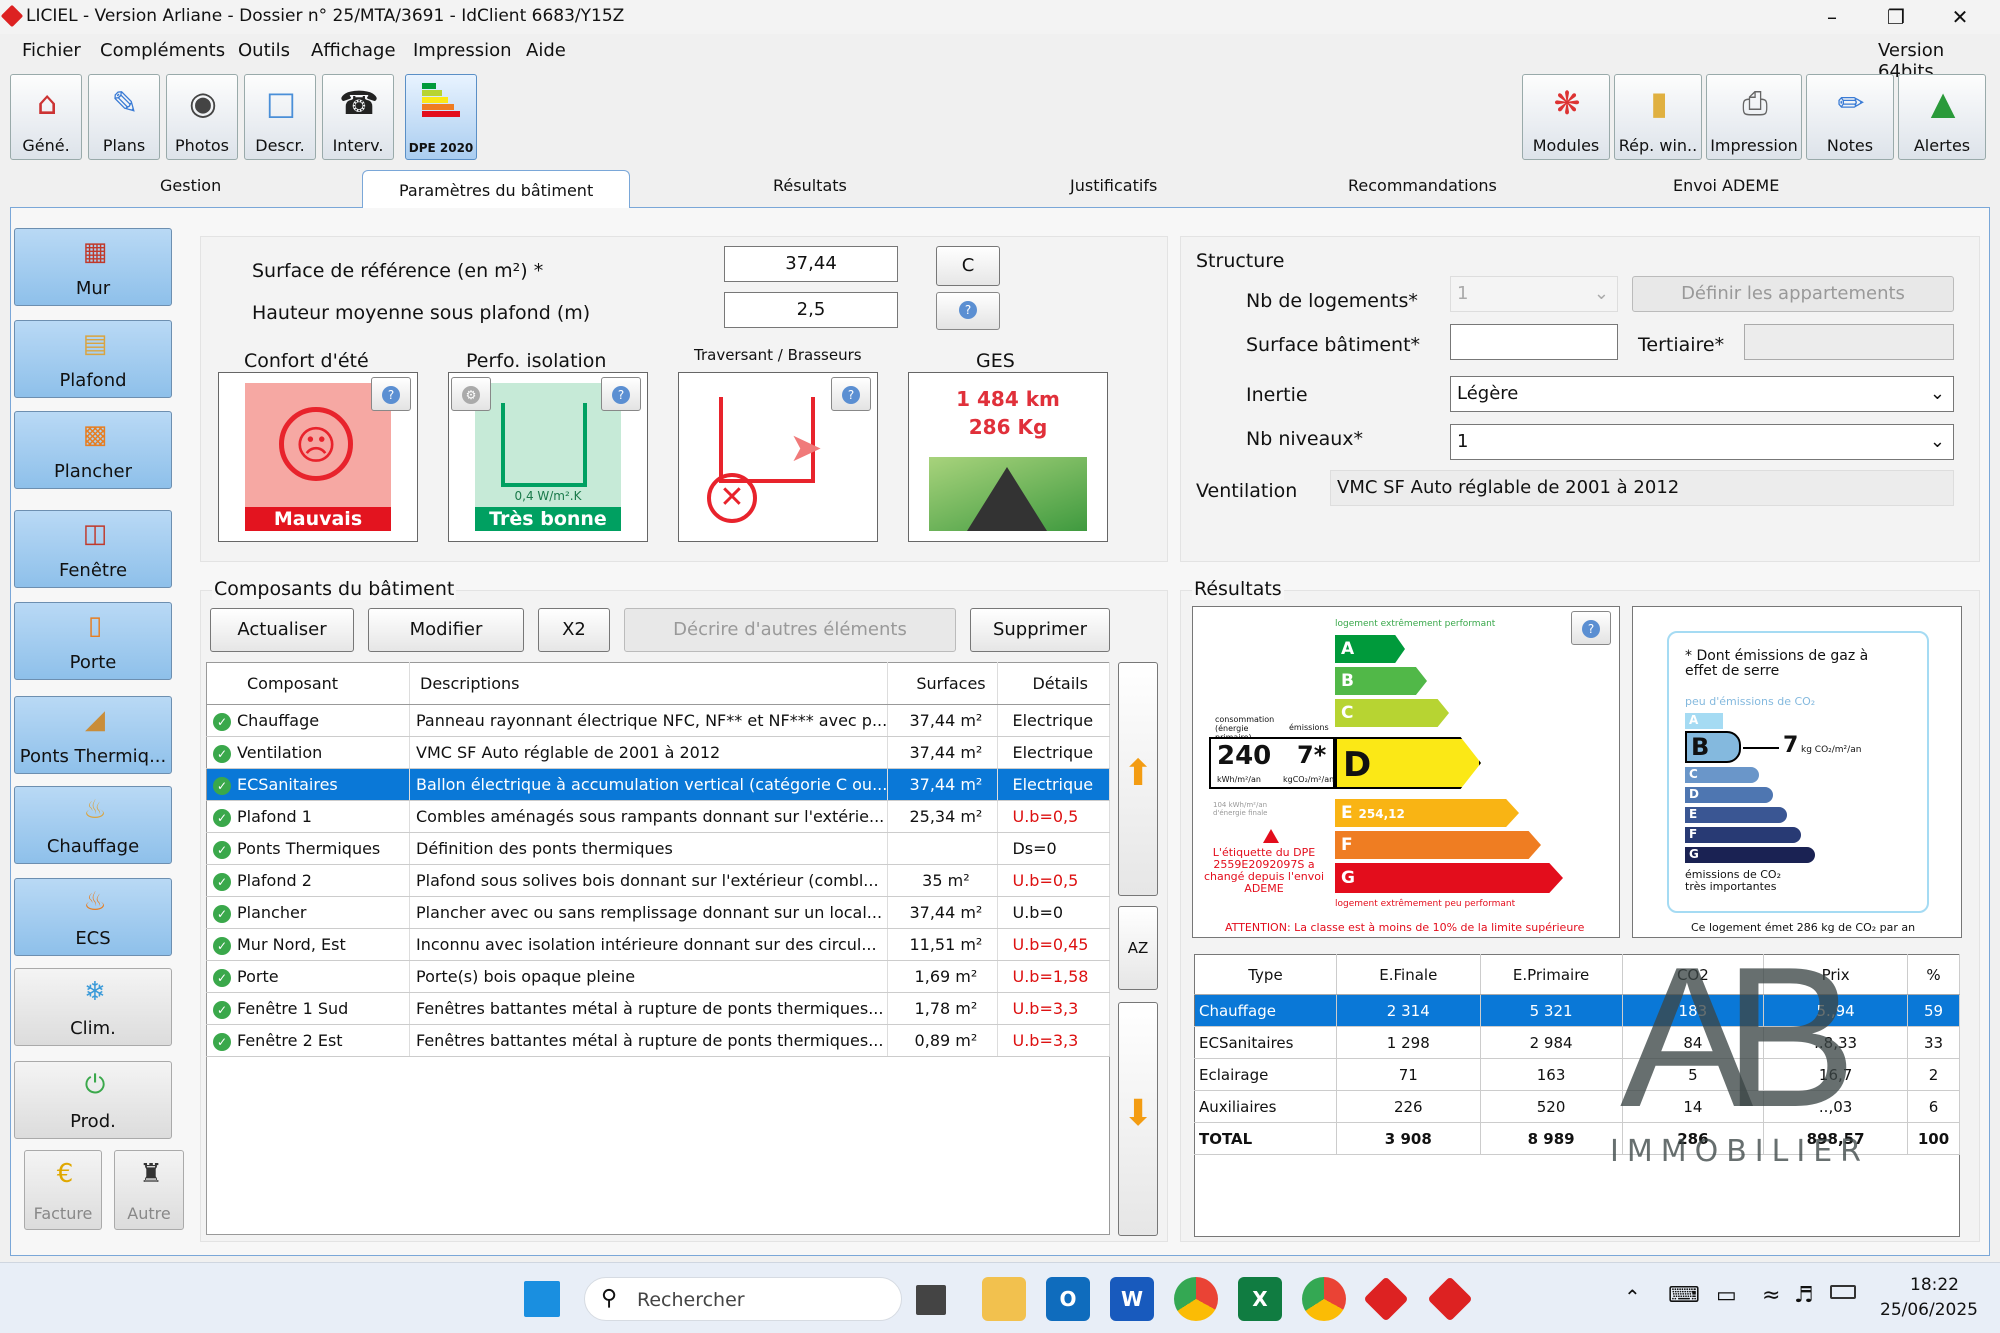  I want to click on menu-fichier: Fichier, so click(51, 50).